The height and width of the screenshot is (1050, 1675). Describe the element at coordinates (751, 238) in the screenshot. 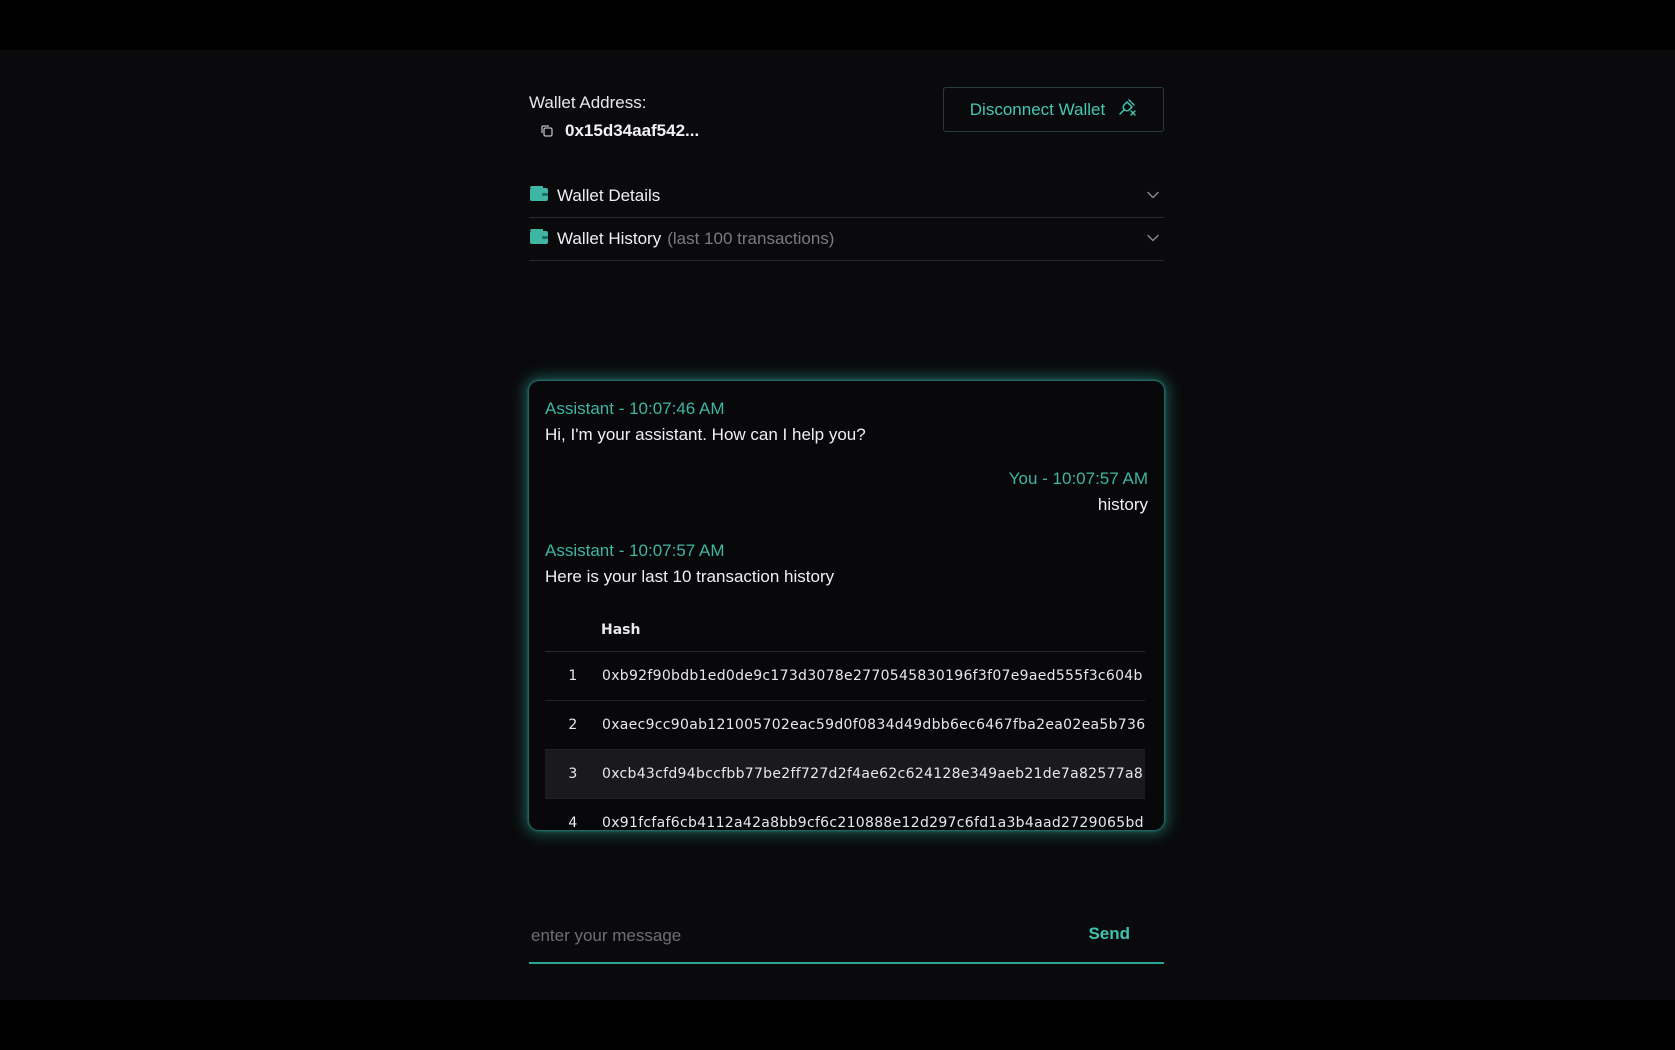

I see `wallet-history-subtitle: (last 100 transactions)` at that location.